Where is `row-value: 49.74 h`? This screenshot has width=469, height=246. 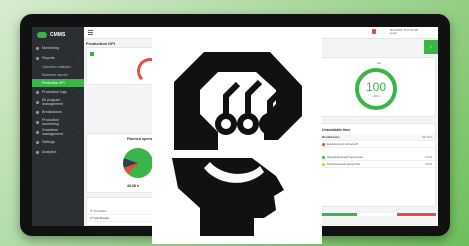
row-value: 49.74 h is located at coordinates (426, 137).